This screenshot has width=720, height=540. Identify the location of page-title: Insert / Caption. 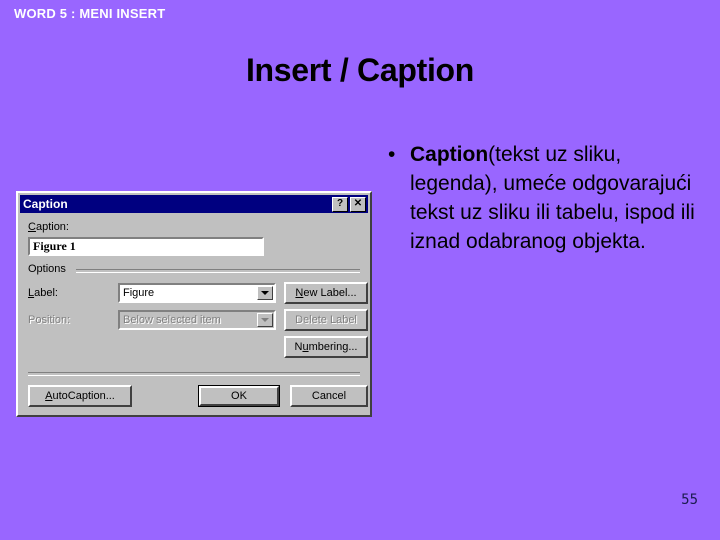
(360, 70).